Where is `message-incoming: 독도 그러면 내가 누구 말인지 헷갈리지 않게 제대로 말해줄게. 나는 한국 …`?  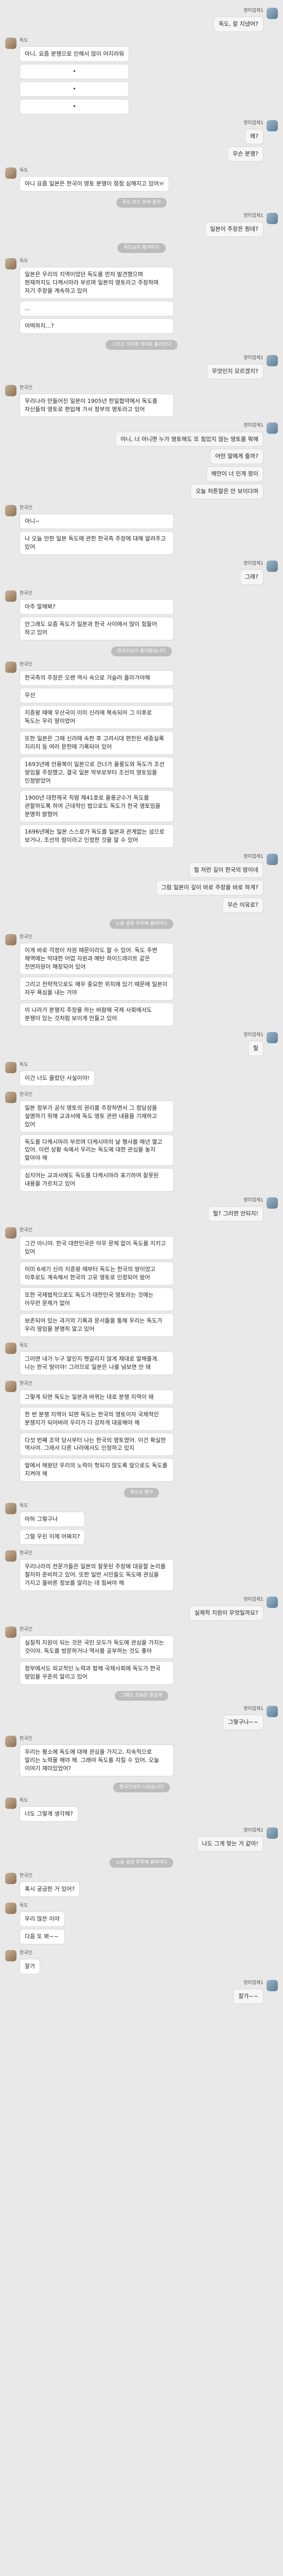 message-incoming: 독도 그러면 내가 누구 말인지 헷갈리지 않게 제대로 말해줄게. 나는 한국 … is located at coordinates (141, 1359).